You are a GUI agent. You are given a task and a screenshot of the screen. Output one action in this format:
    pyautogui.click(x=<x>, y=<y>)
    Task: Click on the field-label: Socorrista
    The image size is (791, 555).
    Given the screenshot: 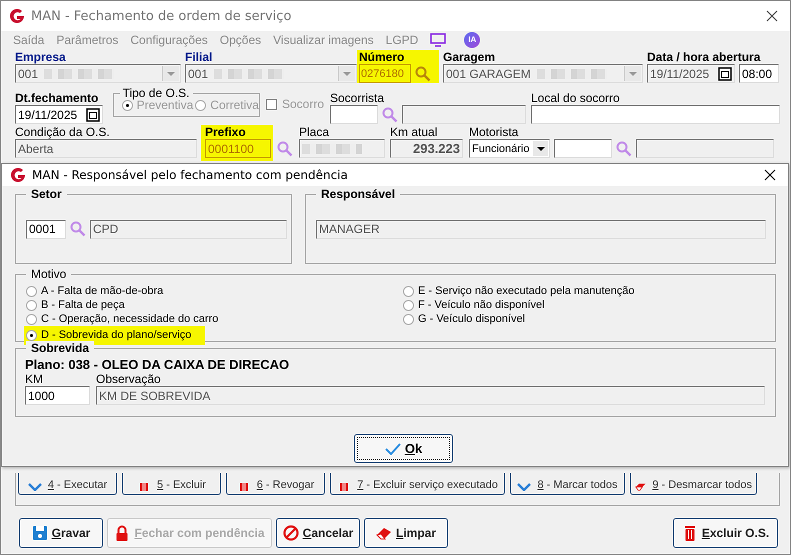 What is the action you would take?
    pyautogui.click(x=357, y=98)
    